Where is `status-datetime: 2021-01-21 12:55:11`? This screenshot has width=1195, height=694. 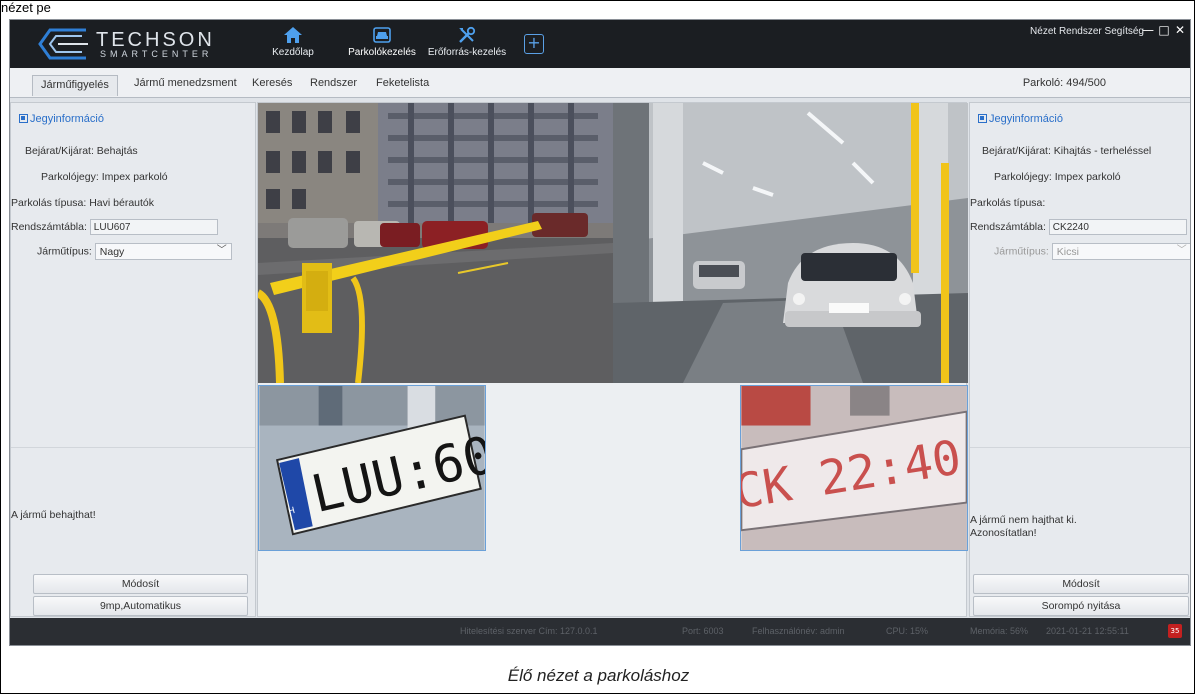
status-datetime: 2021-01-21 12:55:11 is located at coordinates (1087, 631).